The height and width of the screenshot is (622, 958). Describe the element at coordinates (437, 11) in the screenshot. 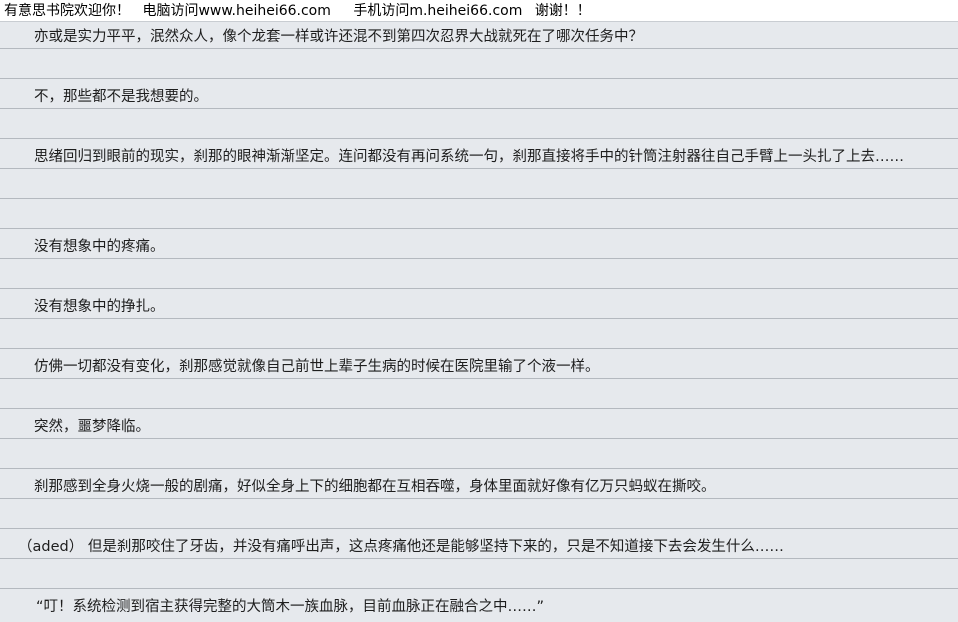

I see `mobile-visit-link: 手机访问m.heihei66.com` at that location.